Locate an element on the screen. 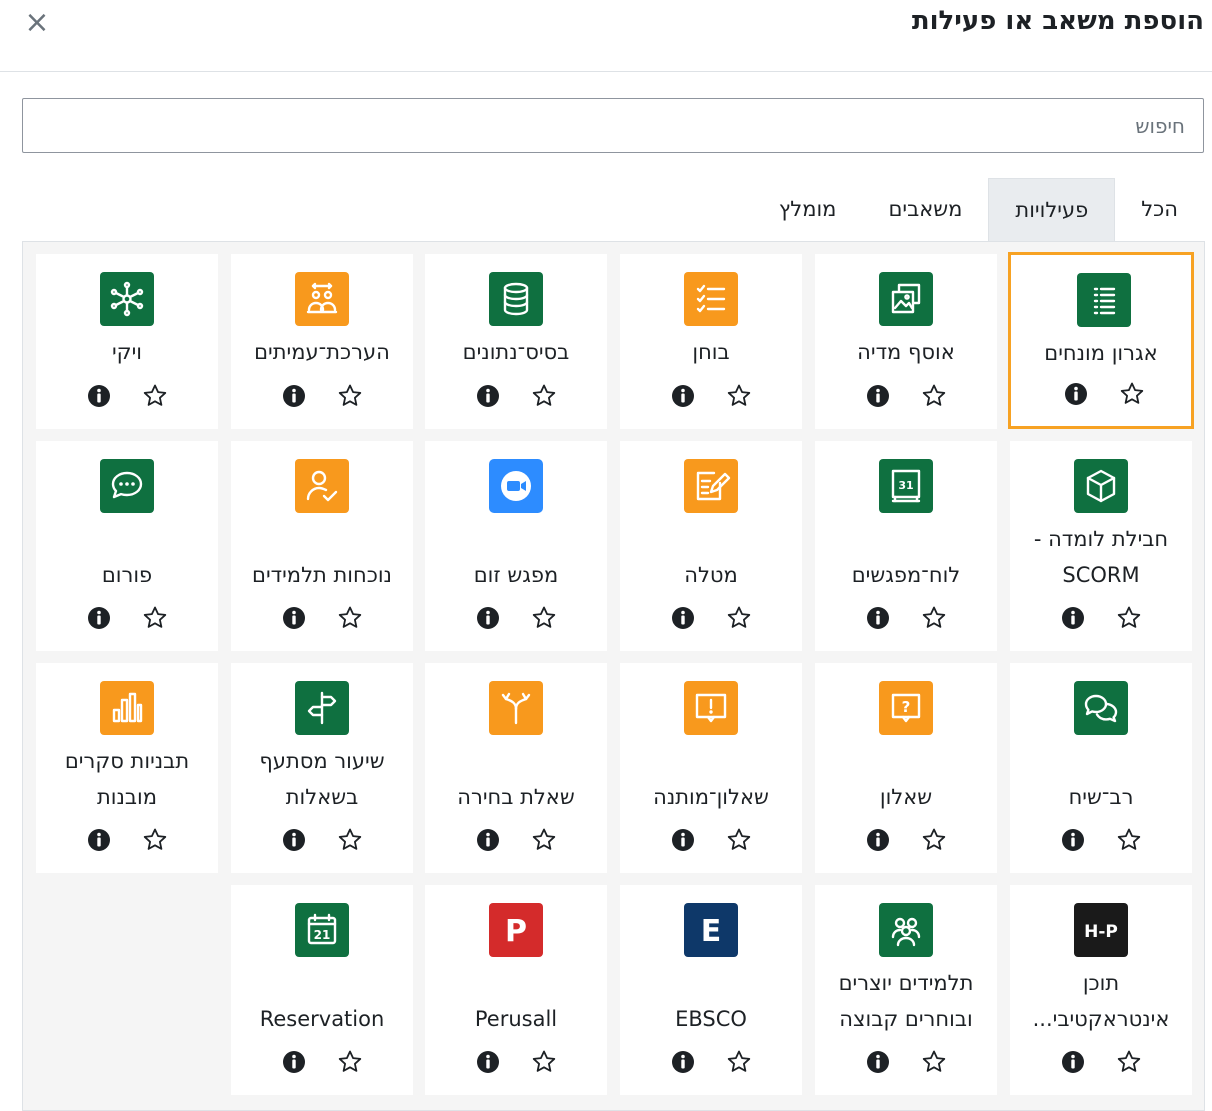 The image size is (1212, 1111). svg-text: 21 is located at coordinates (322, 935).